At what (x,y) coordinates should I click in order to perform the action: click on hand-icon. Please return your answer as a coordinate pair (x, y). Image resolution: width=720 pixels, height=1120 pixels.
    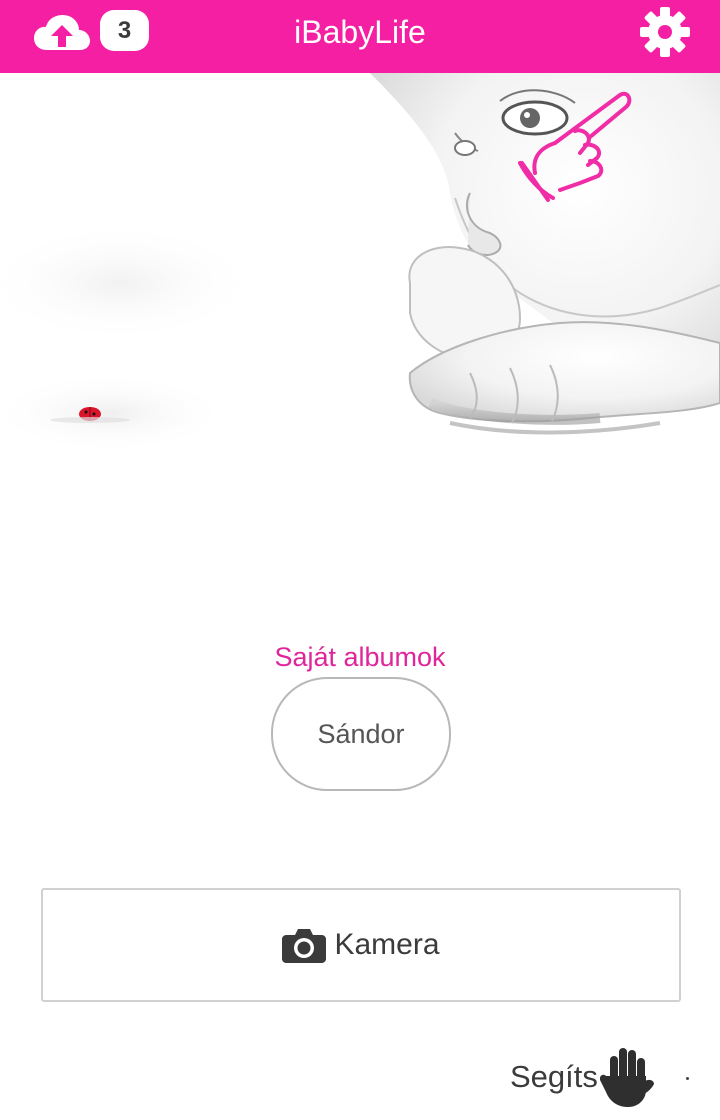
    Looking at the image, I should click on (626, 1077).